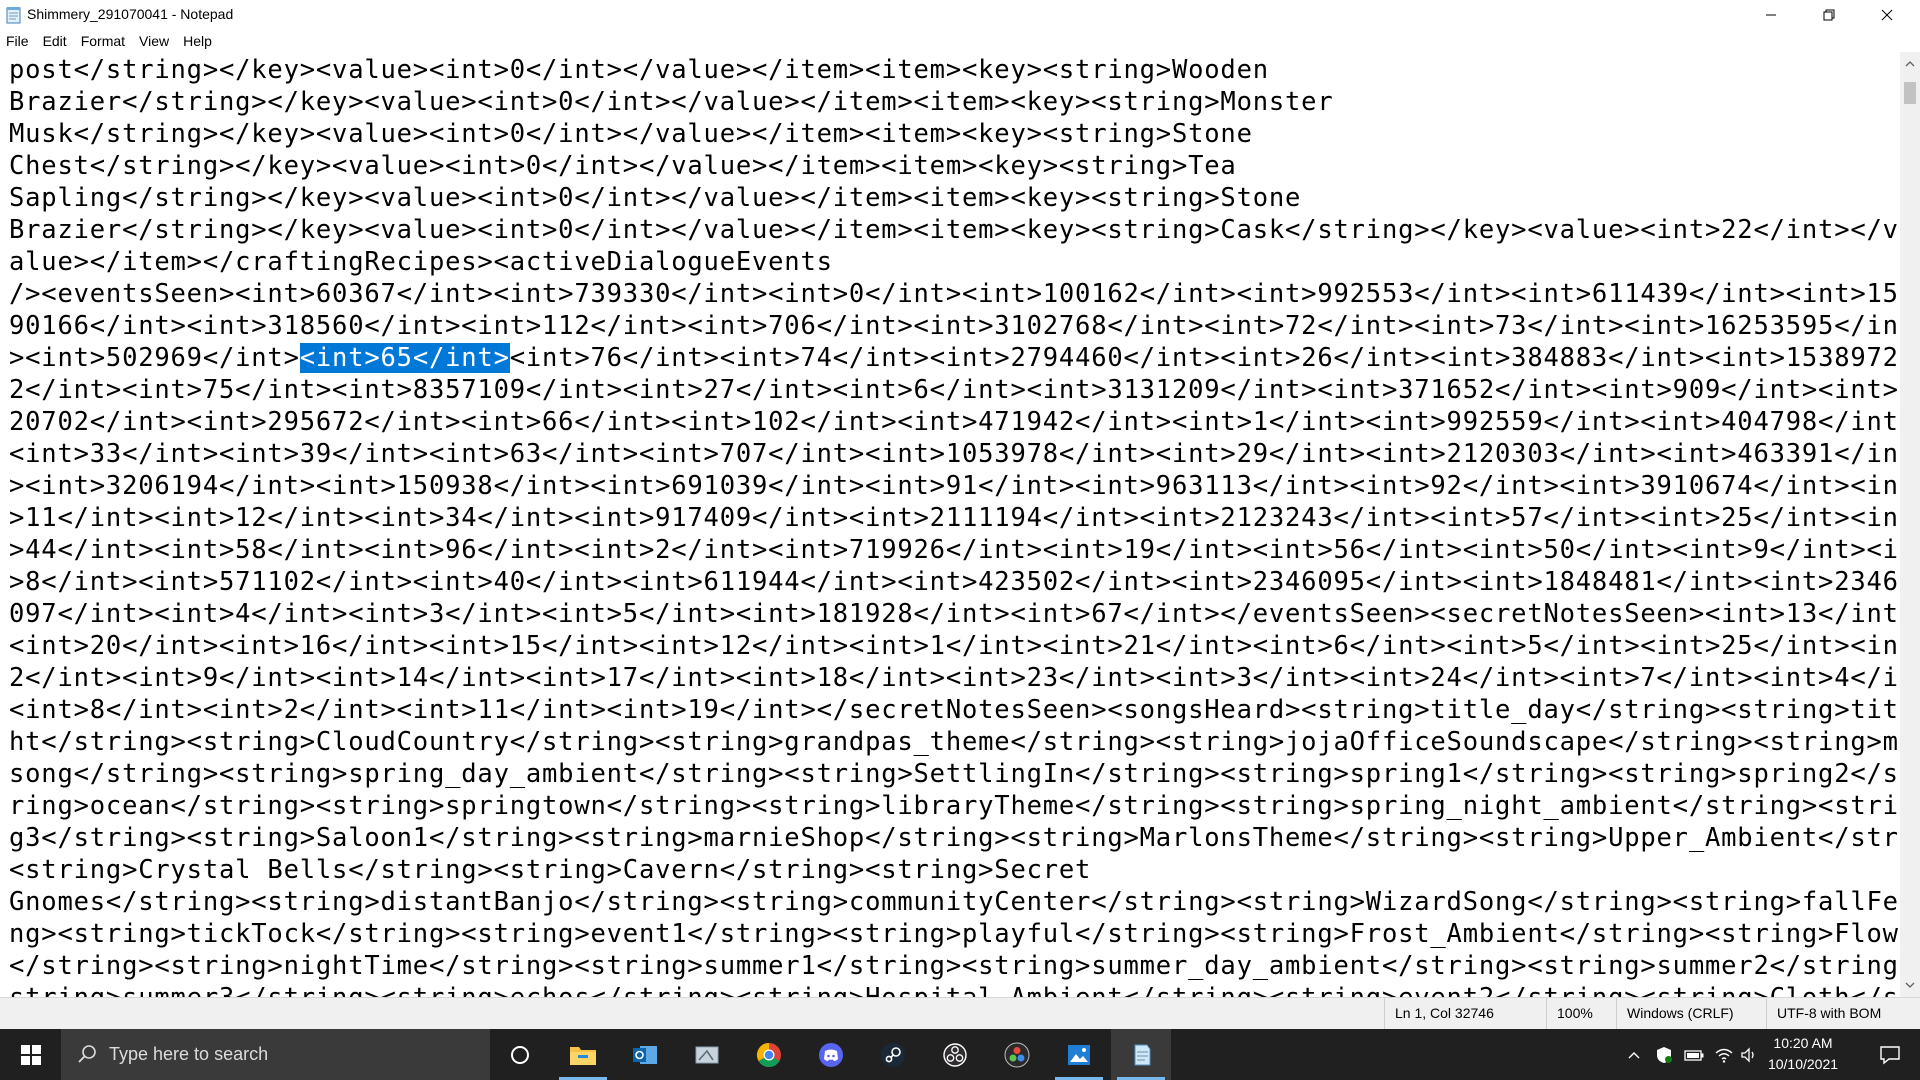 The height and width of the screenshot is (1080, 1920). I want to click on chevron-down-icon, so click(1910, 985).